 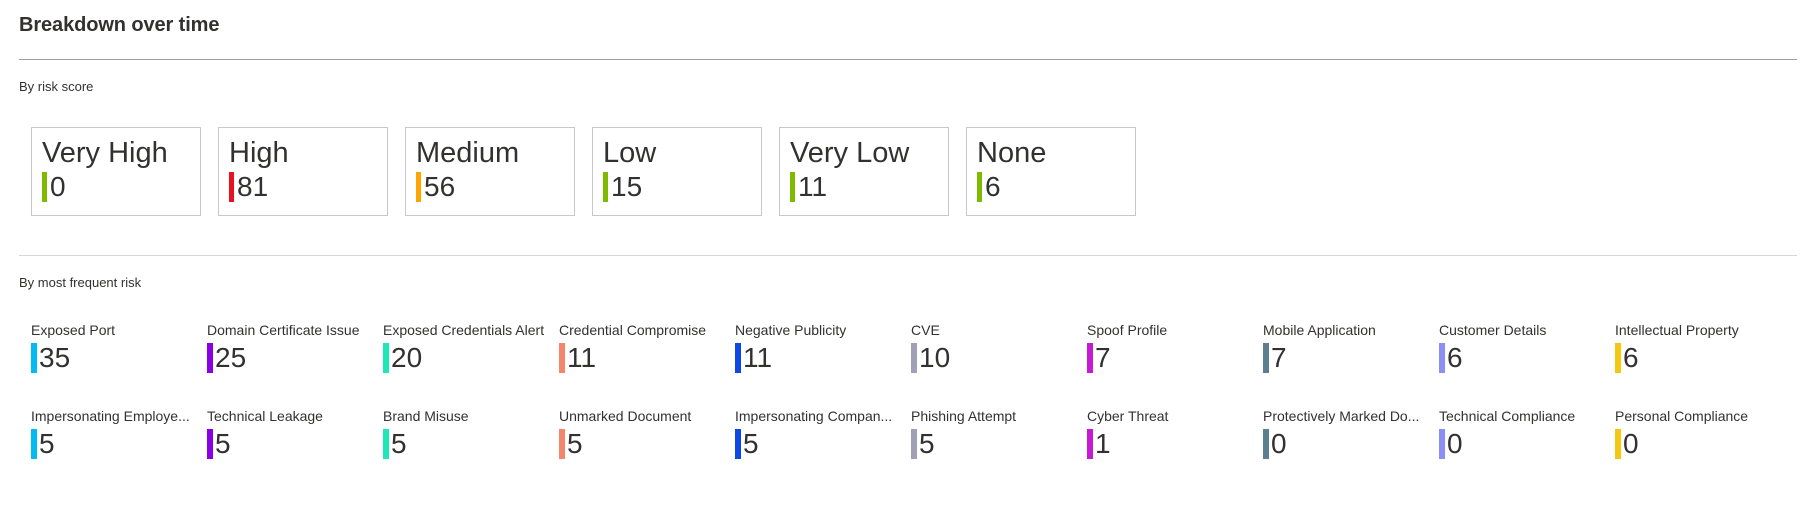 What do you see at coordinates (1175, 450) in the screenshot?
I see `frequent-risk-item: Cyber Threat 1` at bounding box center [1175, 450].